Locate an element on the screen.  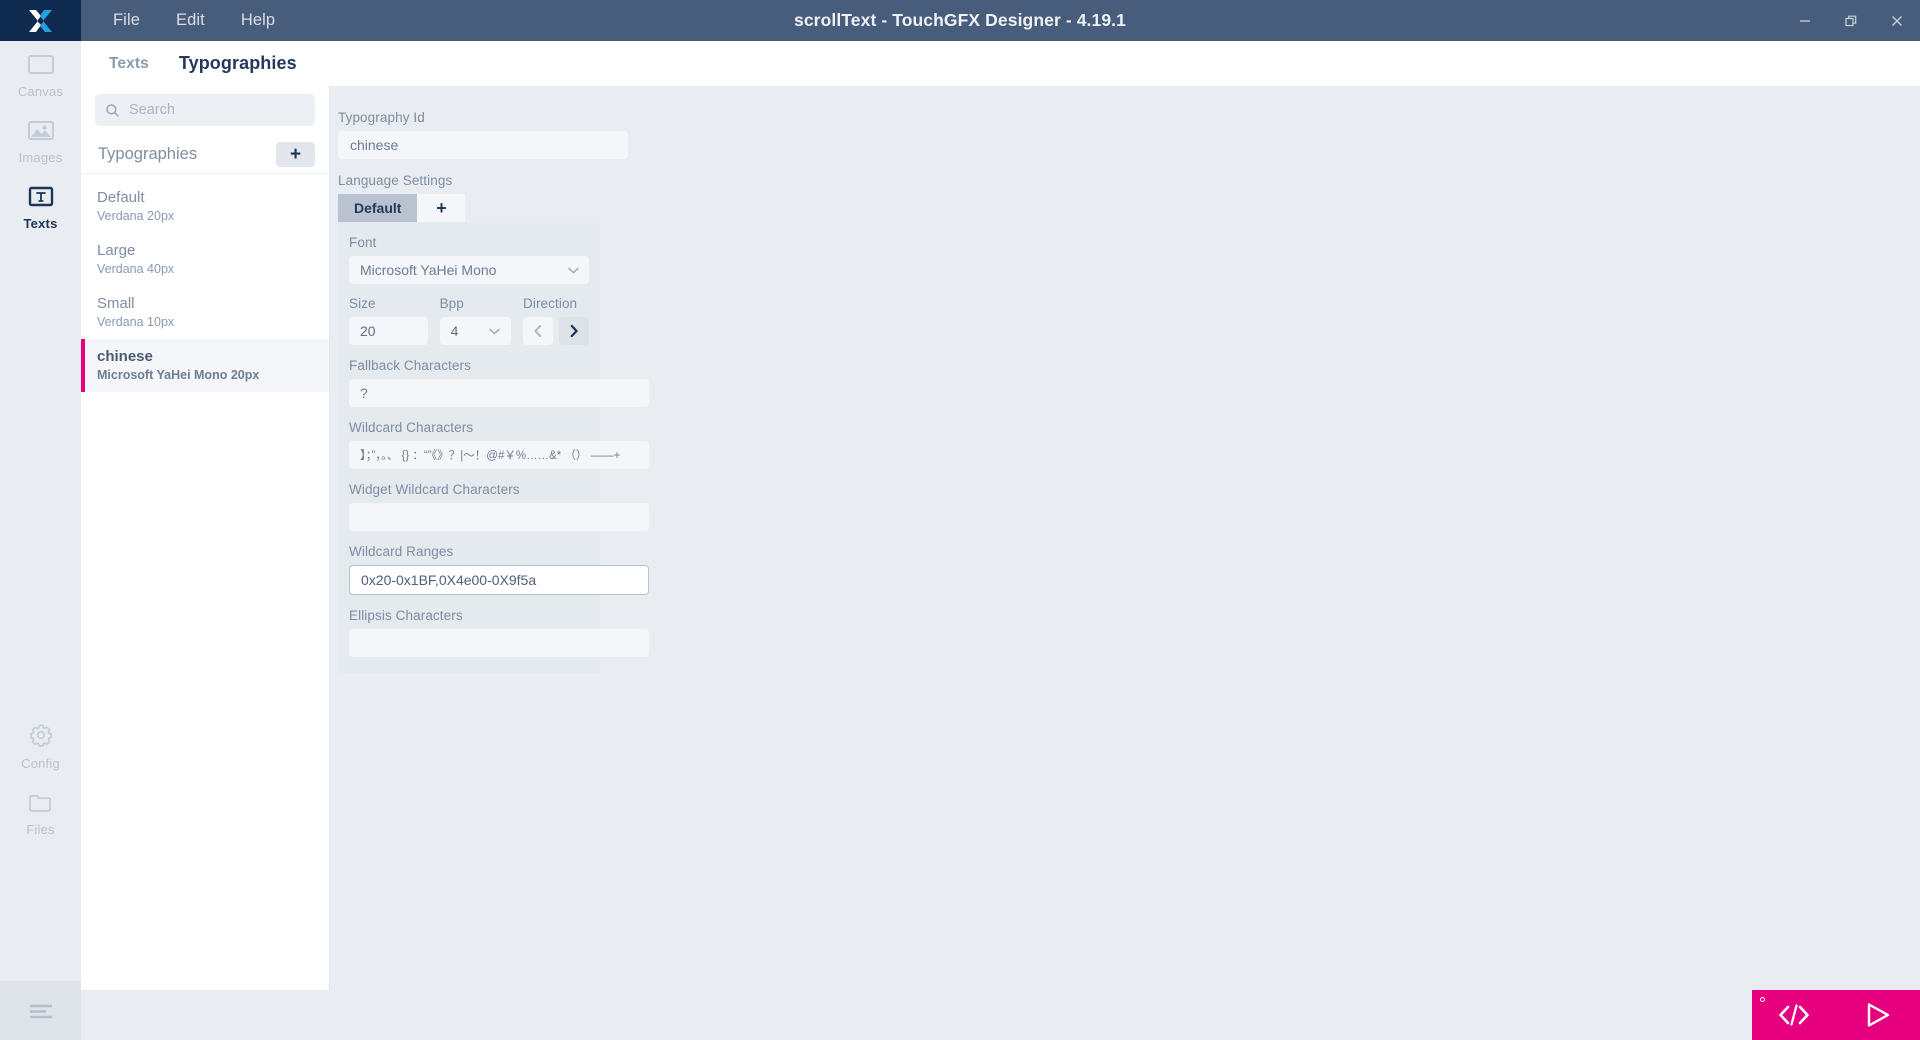
language-tab-default: Default is located at coordinates (378, 208).